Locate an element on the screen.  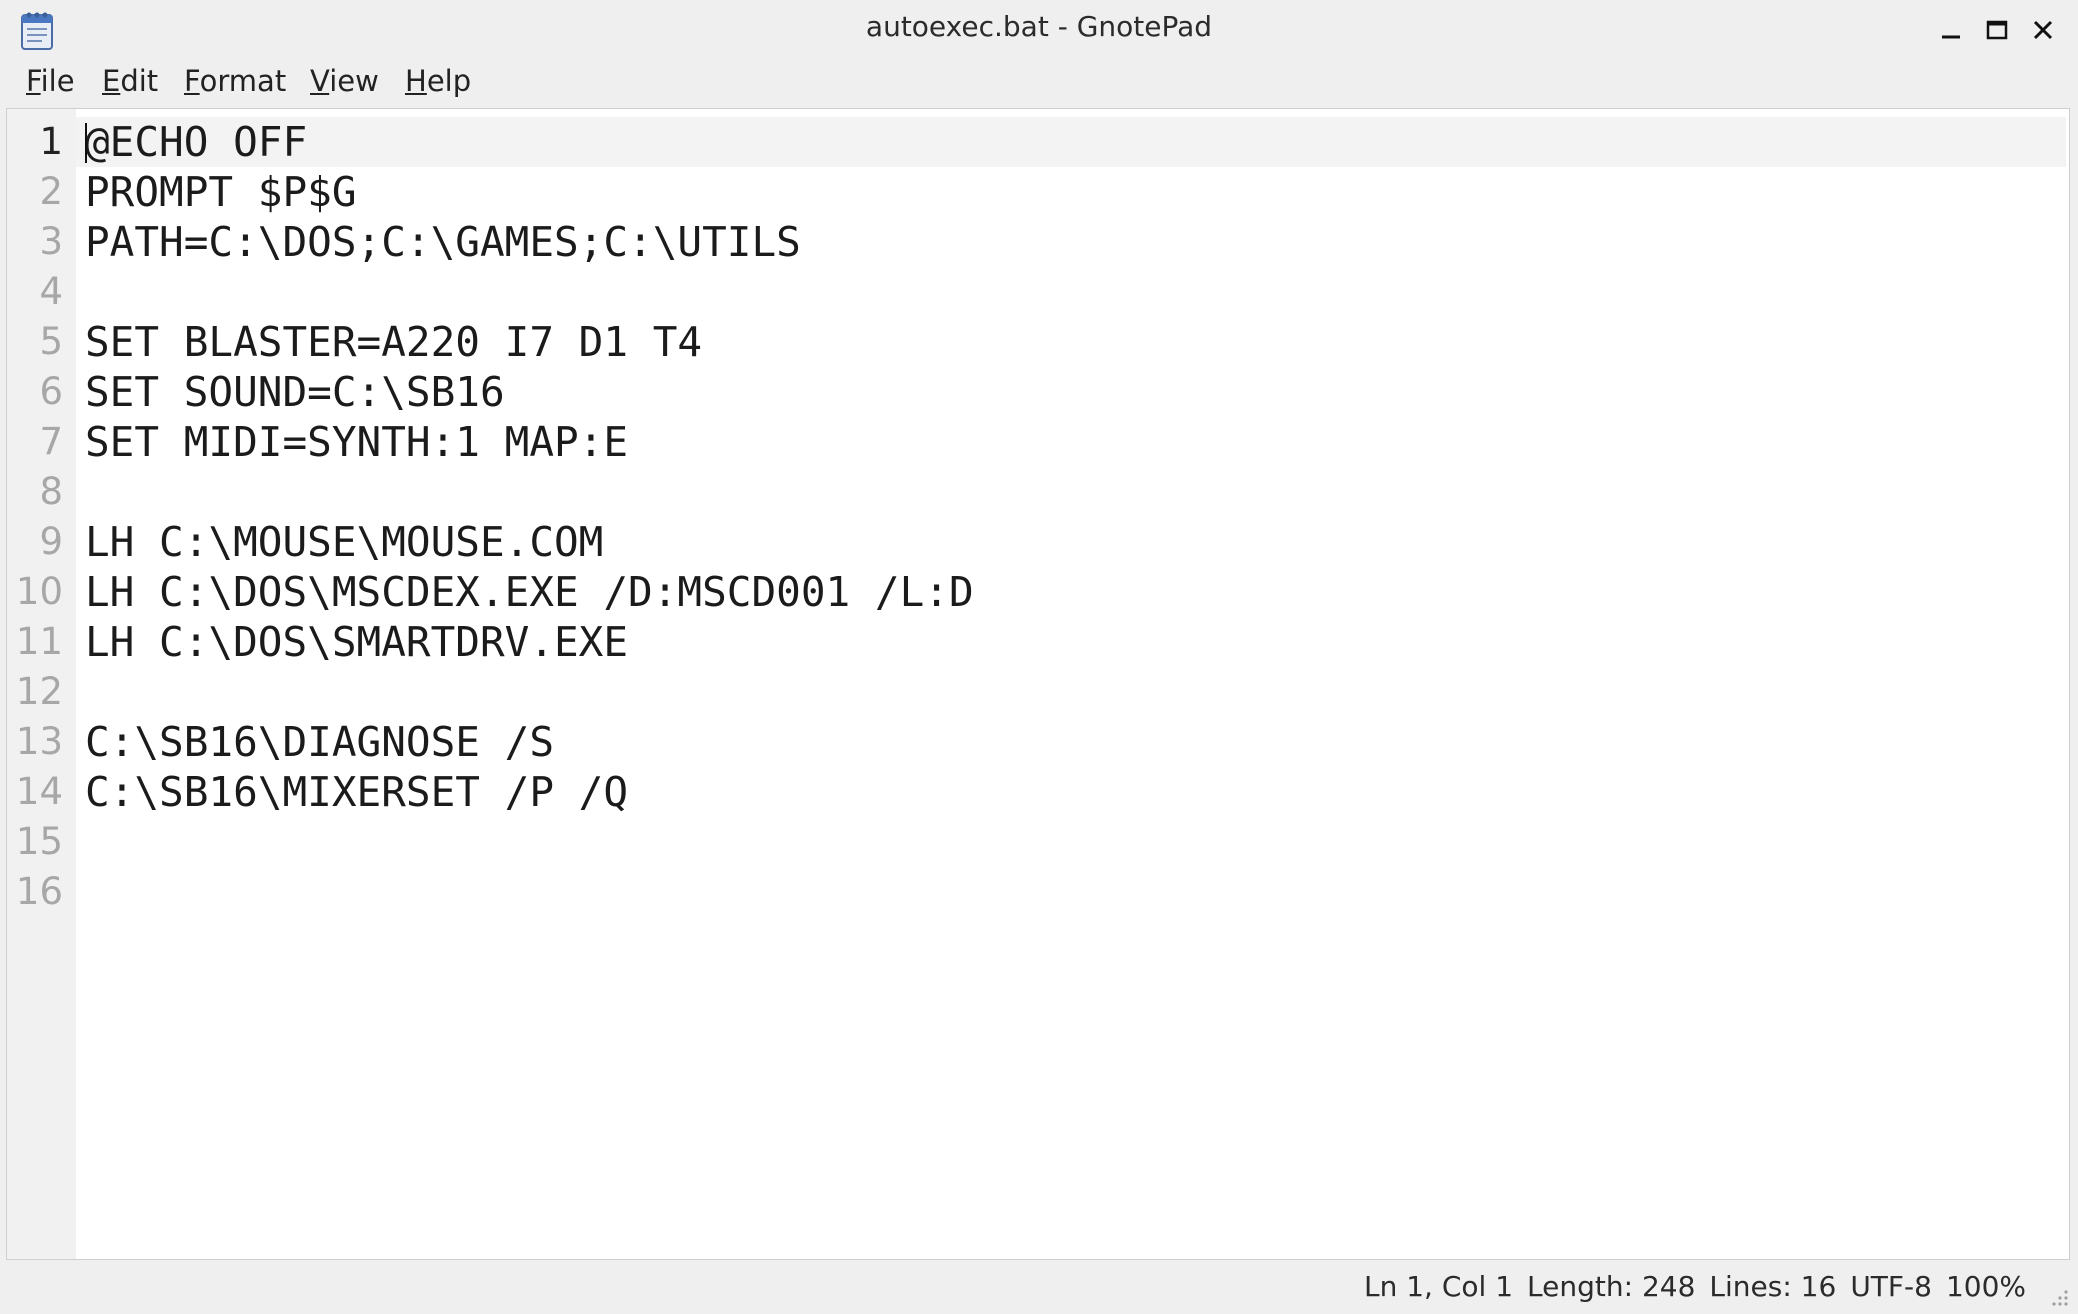
line-text: C:\SB16\DIAGNOSE /S is located at coordinates (319, 742).